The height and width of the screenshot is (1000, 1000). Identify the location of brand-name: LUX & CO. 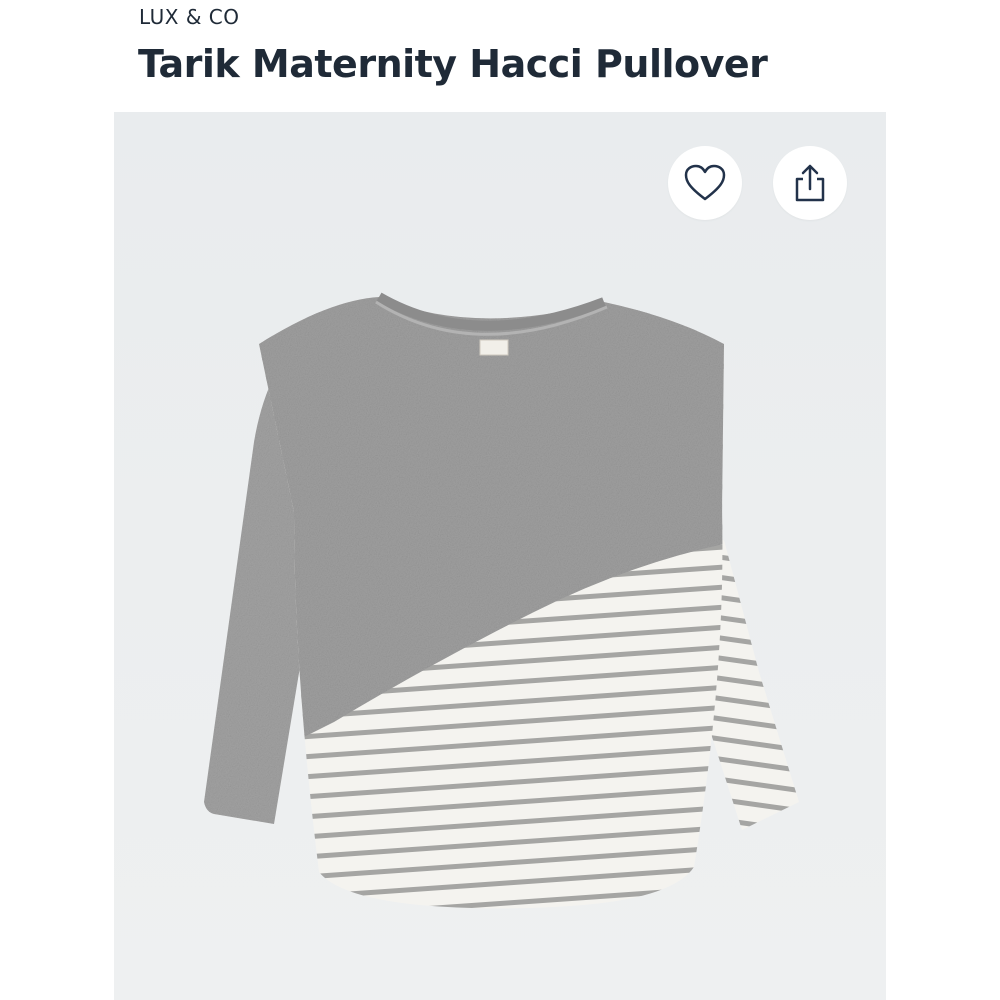
(189, 17).